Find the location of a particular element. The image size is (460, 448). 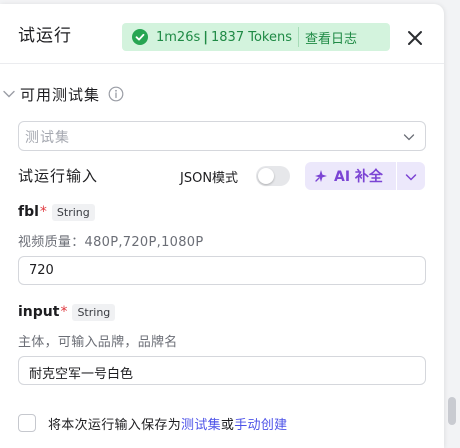

sparkle-icon is located at coordinates (321, 176).